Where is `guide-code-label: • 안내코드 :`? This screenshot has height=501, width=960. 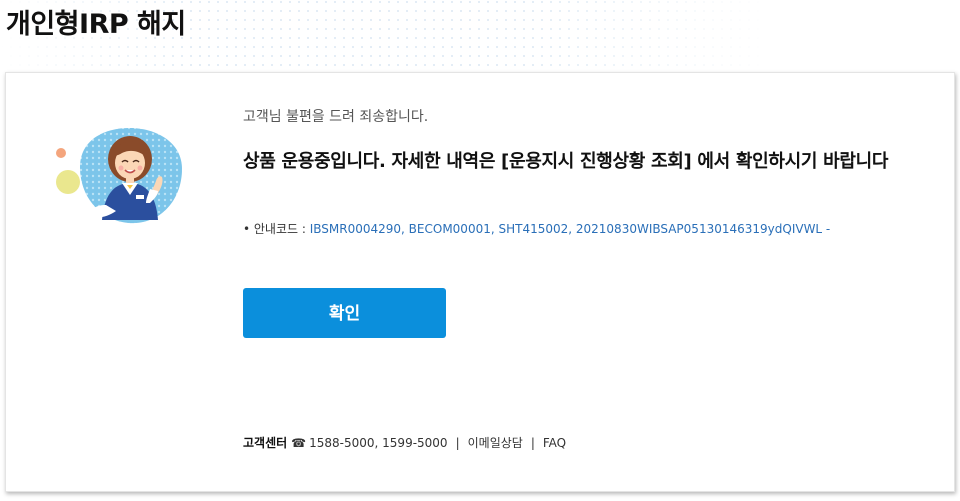
guide-code-label: • 안내코드 : is located at coordinates (276, 229).